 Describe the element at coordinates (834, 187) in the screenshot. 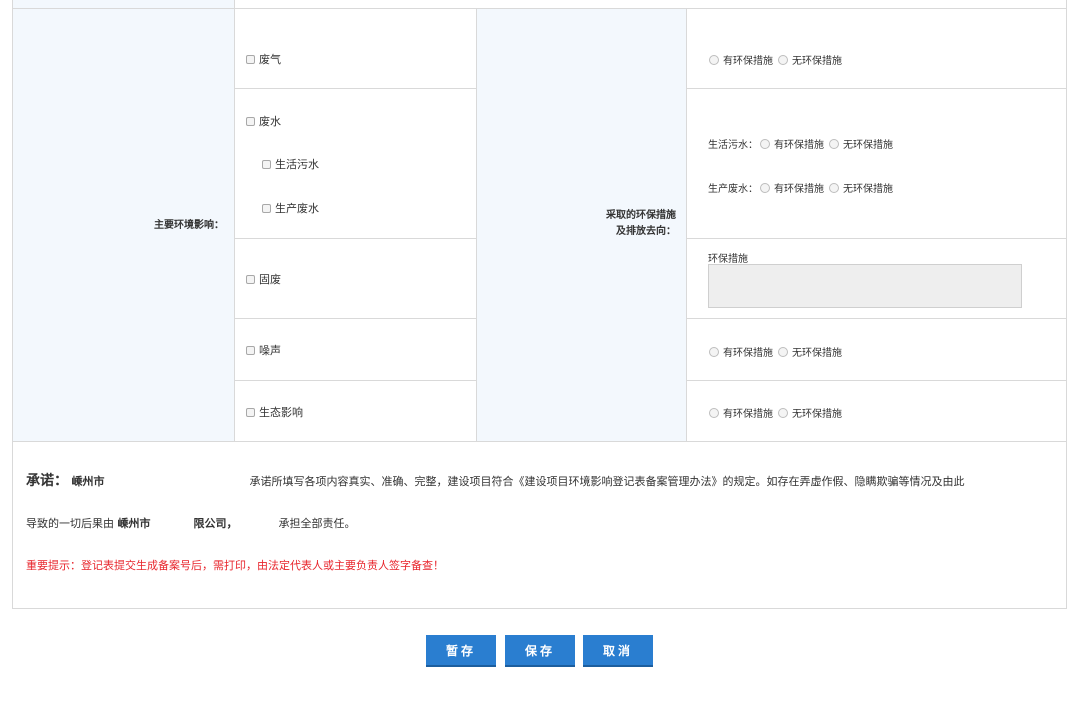

I see `radio-none-production` at that location.